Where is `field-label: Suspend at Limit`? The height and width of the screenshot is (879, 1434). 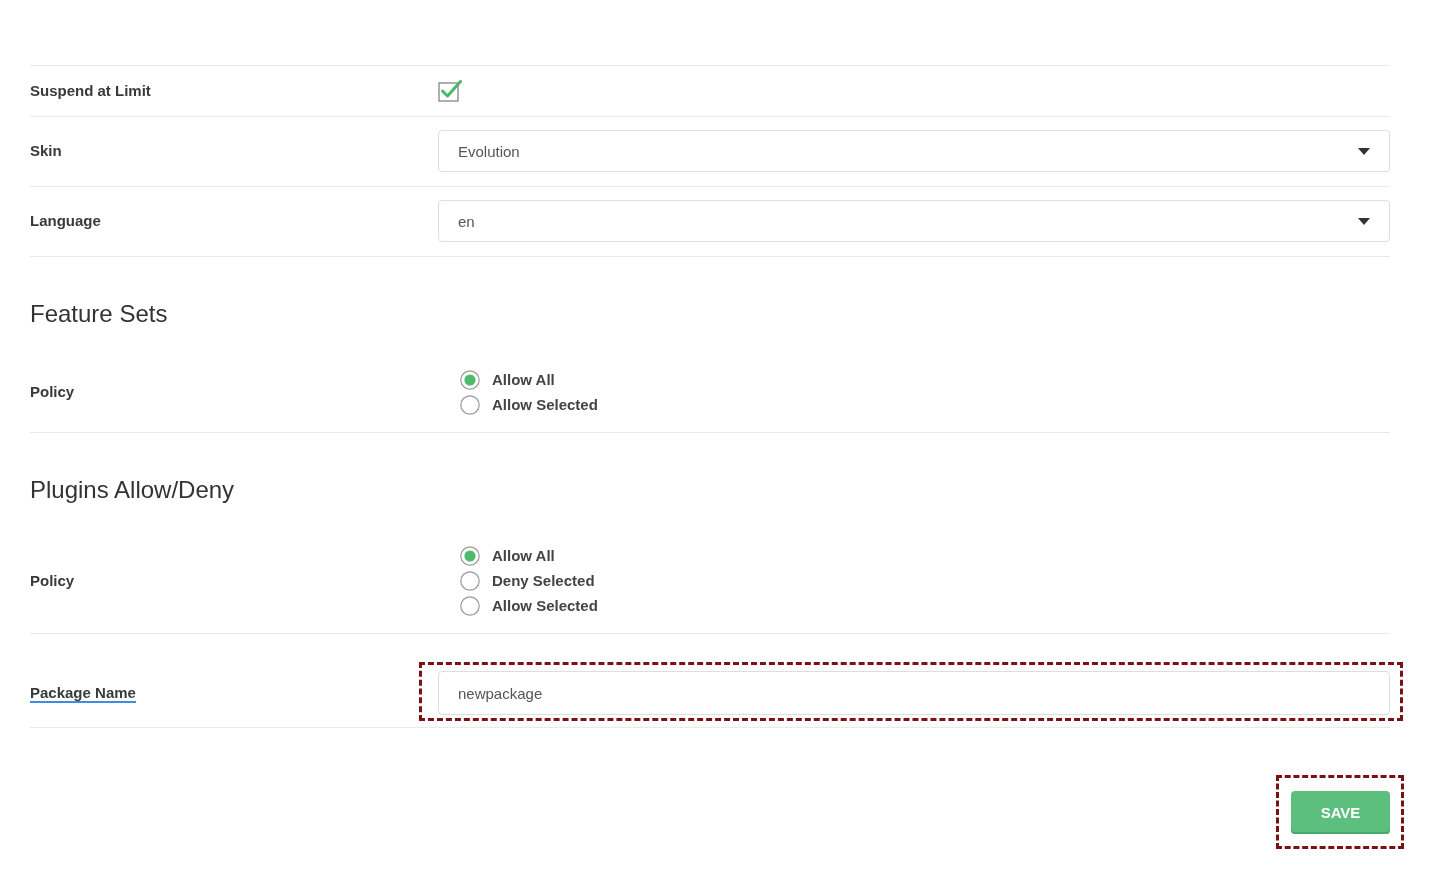
field-label: Suspend at Limit is located at coordinates (90, 91).